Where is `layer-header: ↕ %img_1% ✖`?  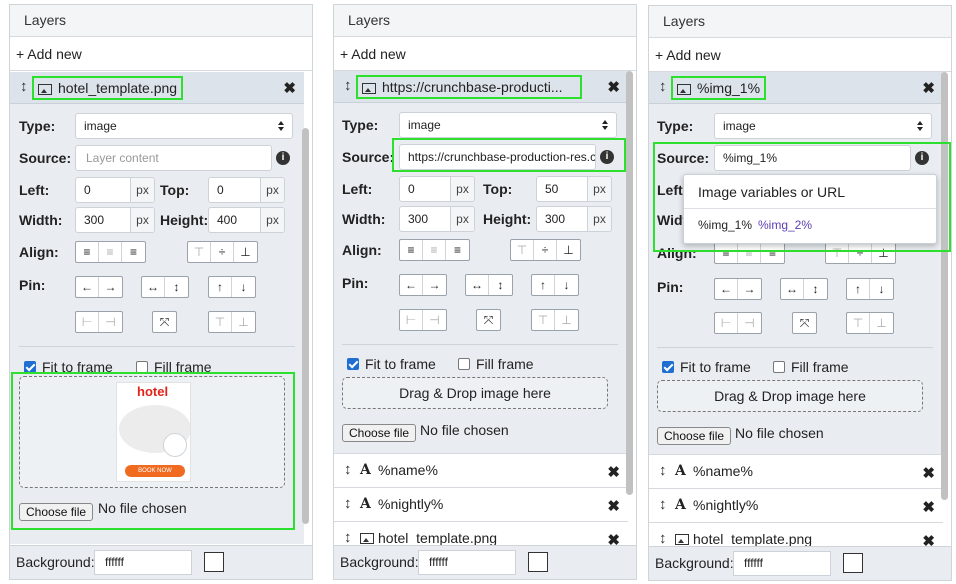 layer-header: ↕ %img_1% ✖ is located at coordinates (796, 88).